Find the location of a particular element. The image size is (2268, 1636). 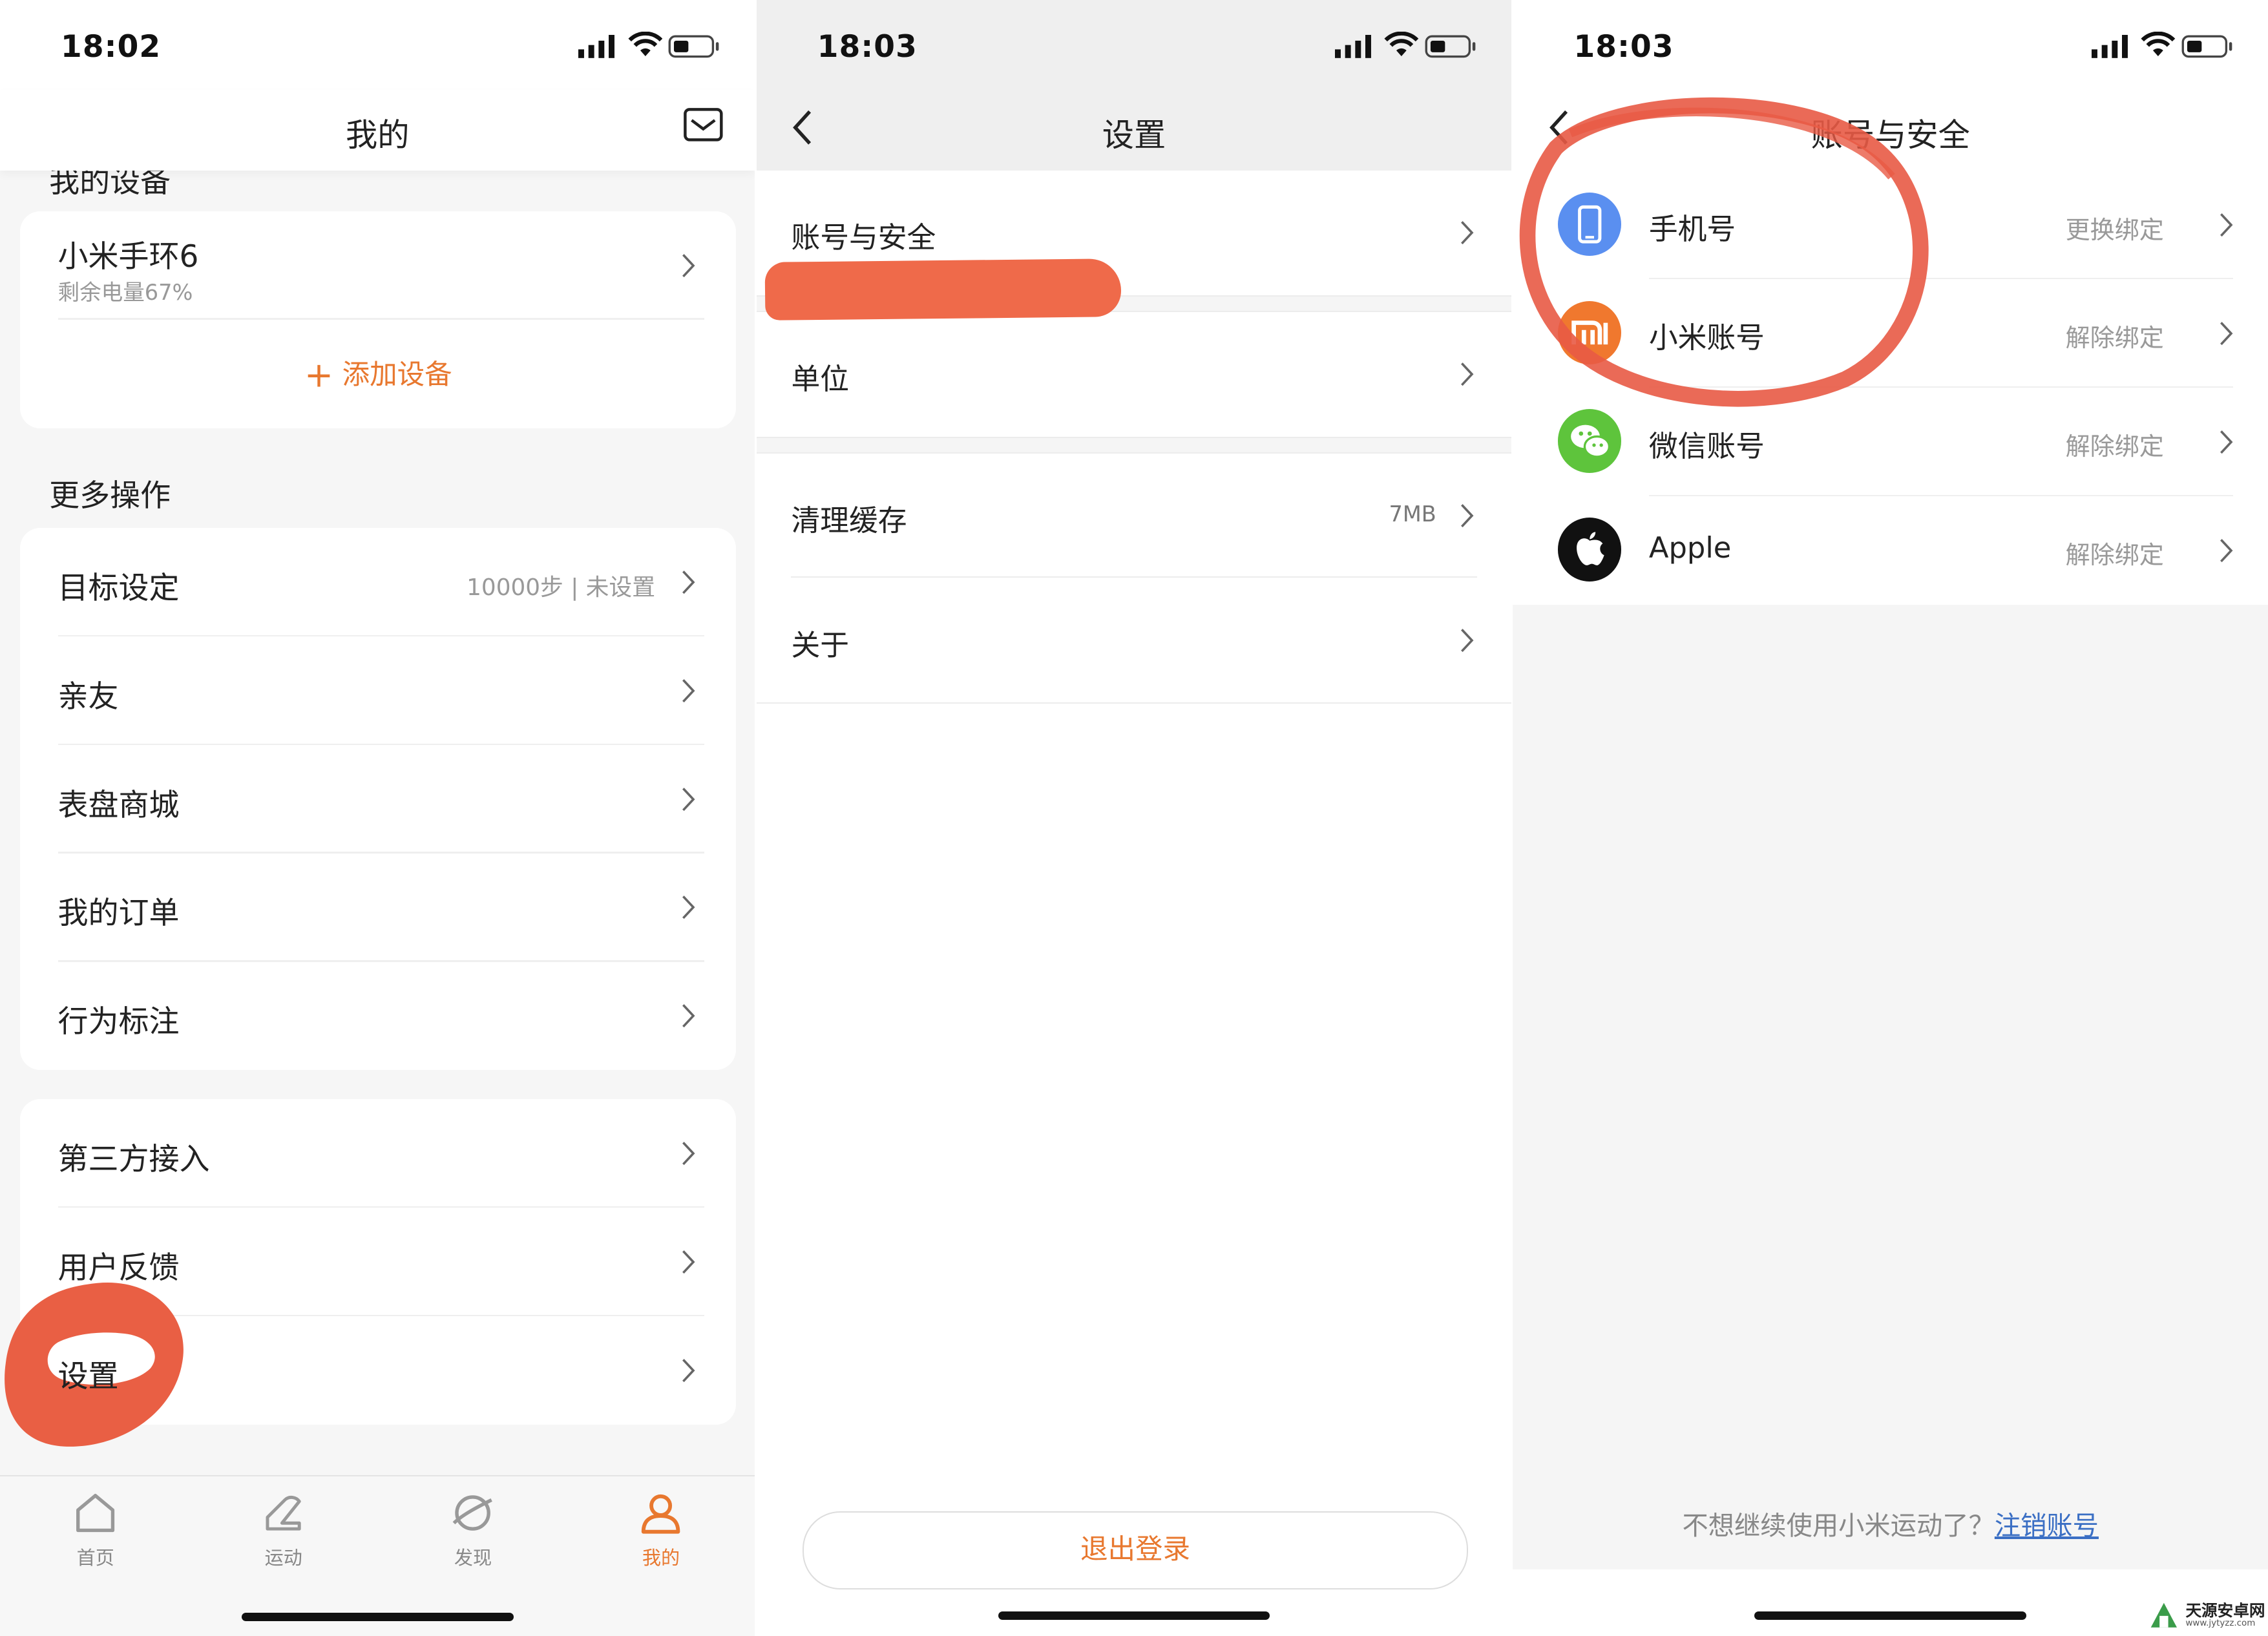

menu-row-friends: 亲友 is located at coordinates (378, 690).